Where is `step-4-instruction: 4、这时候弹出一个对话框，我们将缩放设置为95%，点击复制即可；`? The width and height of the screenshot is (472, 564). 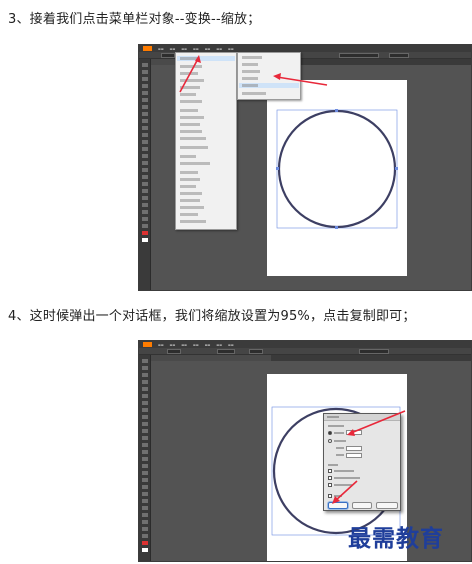 step-4-instruction: 4、这时候弹出一个对话框，我们将缩放设置为95%，点击复制即可； is located at coordinates (212, 316).